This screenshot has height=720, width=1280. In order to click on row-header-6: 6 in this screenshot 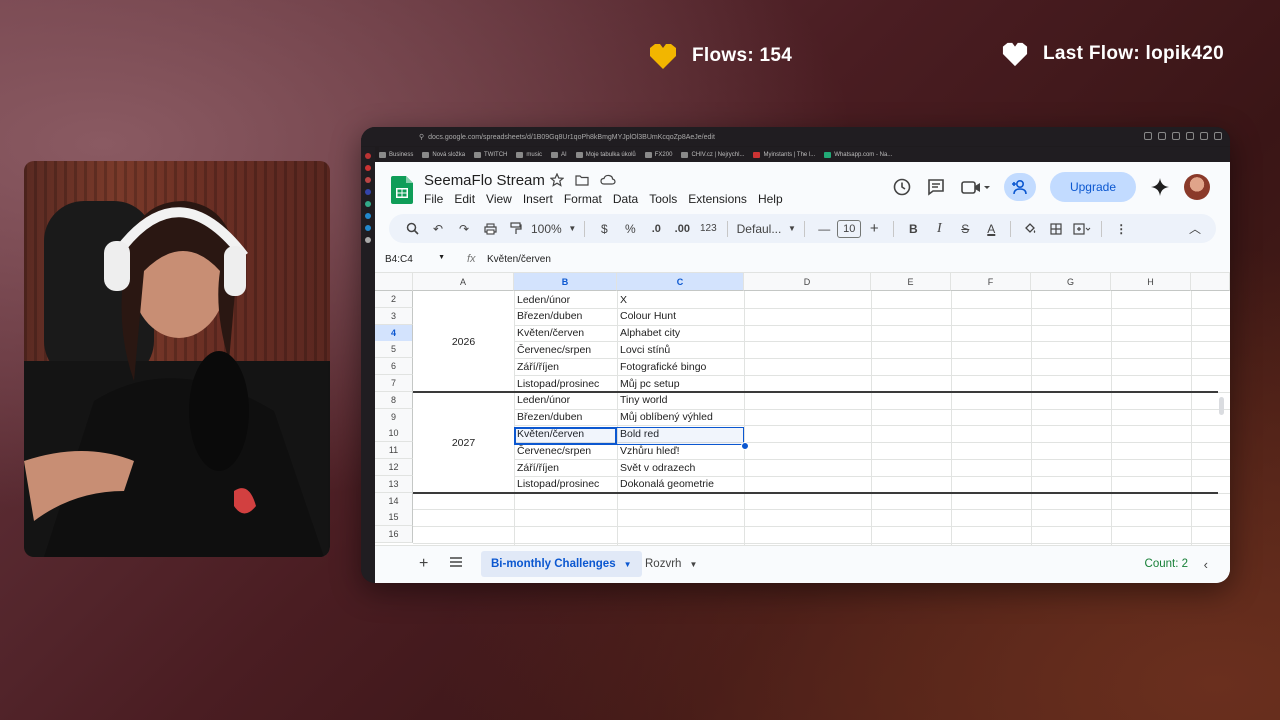, I will do `click(394, 367)`.